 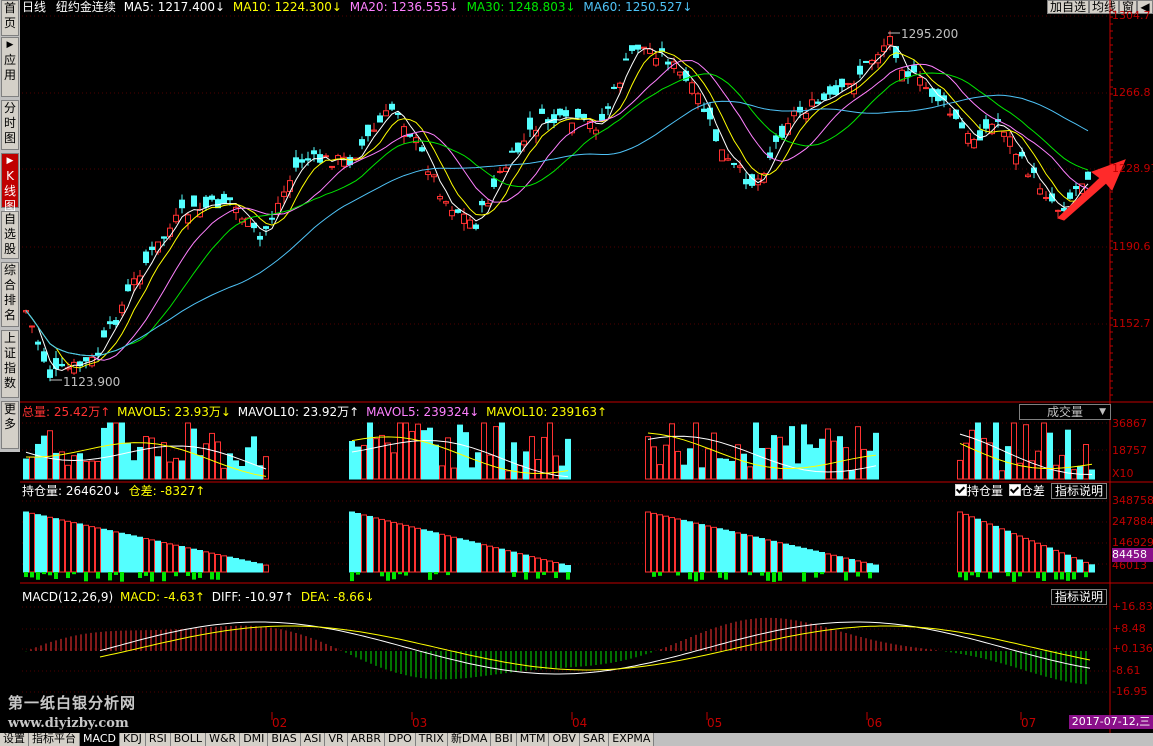 I want to click on tab--1: 指标平台, so click(x=54, y=739).